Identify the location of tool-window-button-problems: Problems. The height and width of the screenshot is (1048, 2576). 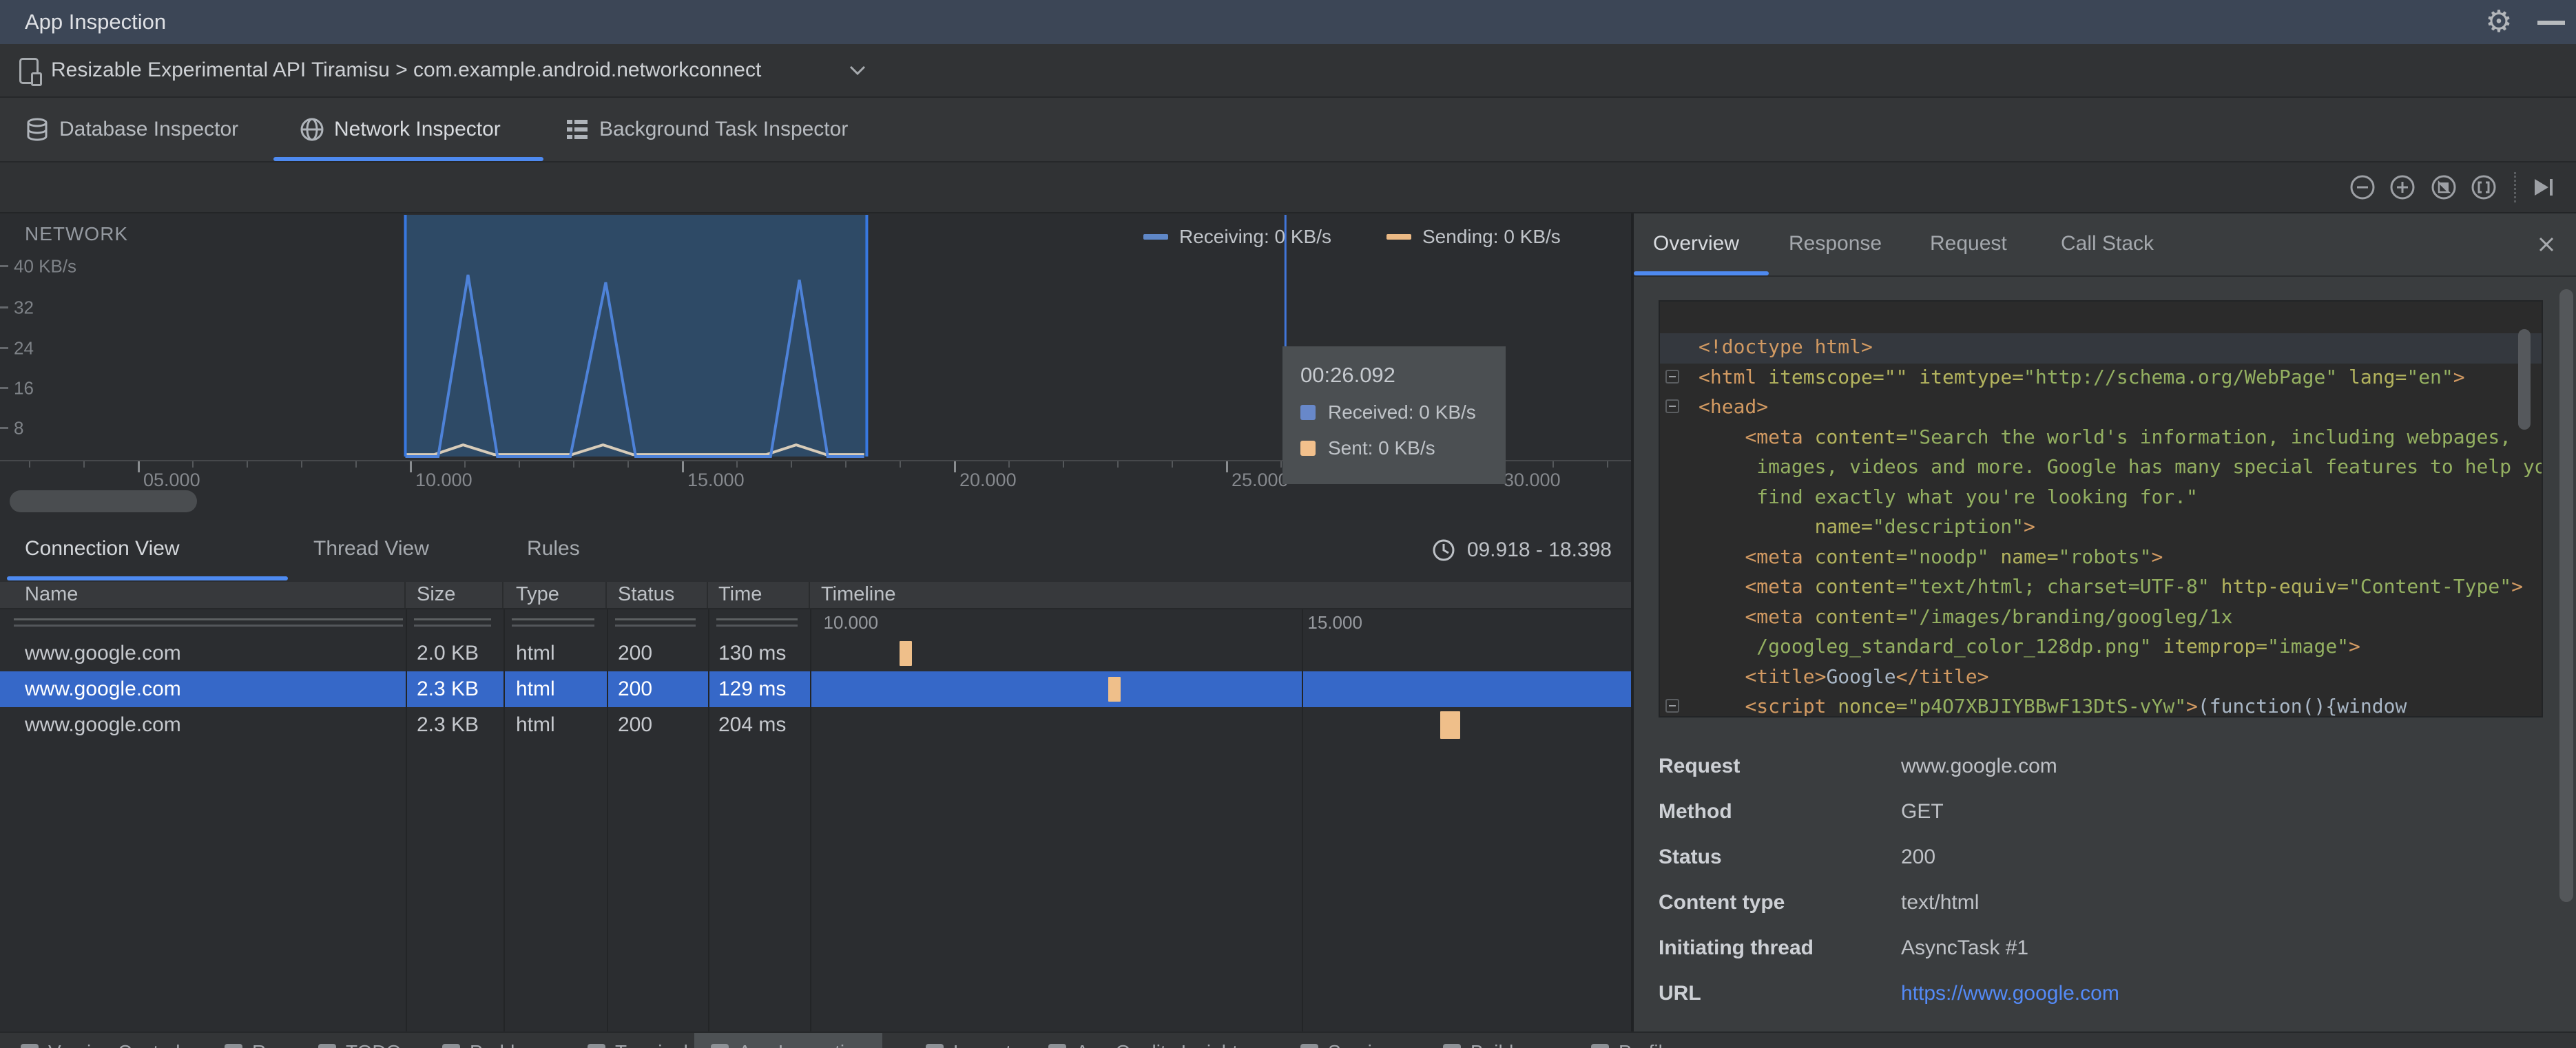
(496, 1041).